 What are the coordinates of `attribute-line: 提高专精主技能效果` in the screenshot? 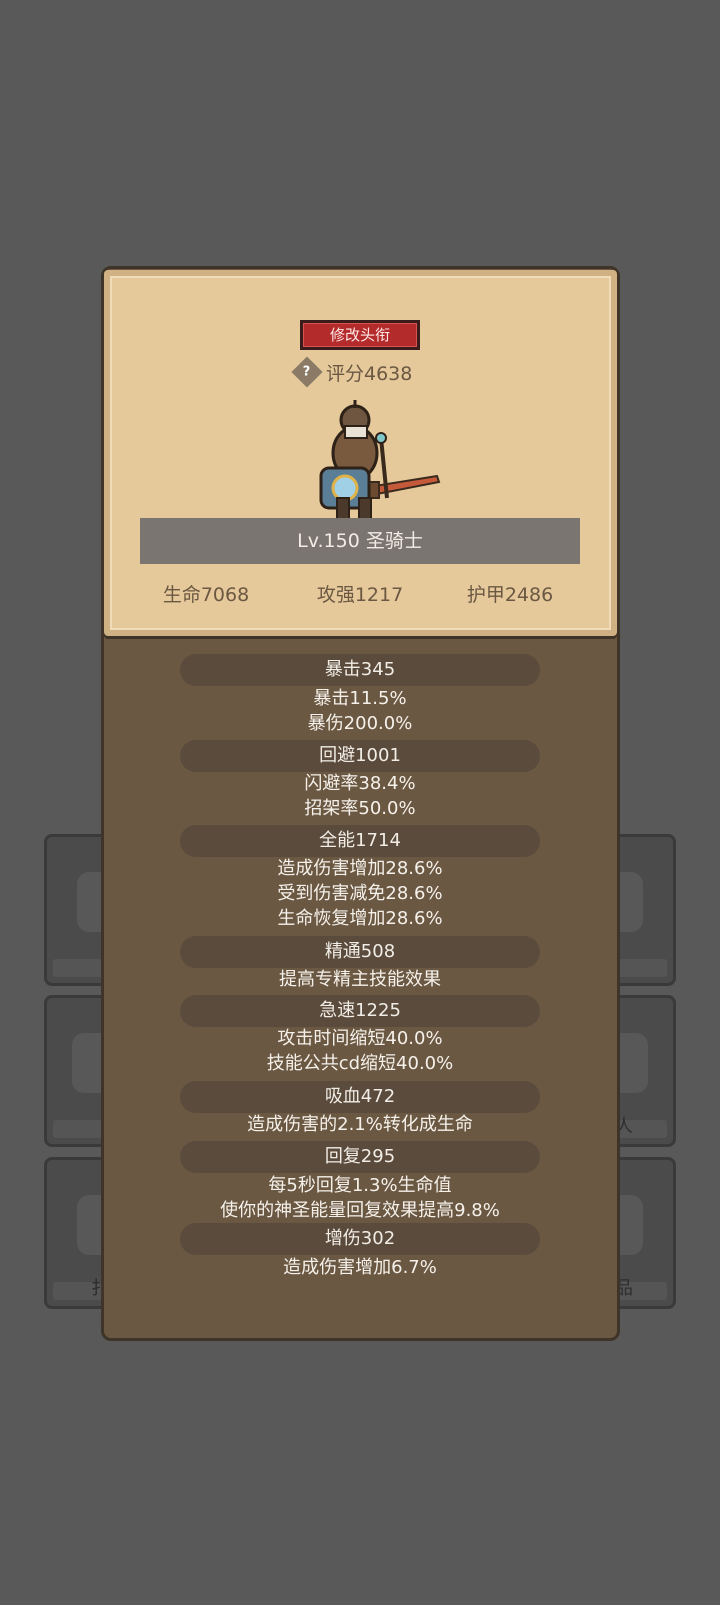 It's located at (360, 979).